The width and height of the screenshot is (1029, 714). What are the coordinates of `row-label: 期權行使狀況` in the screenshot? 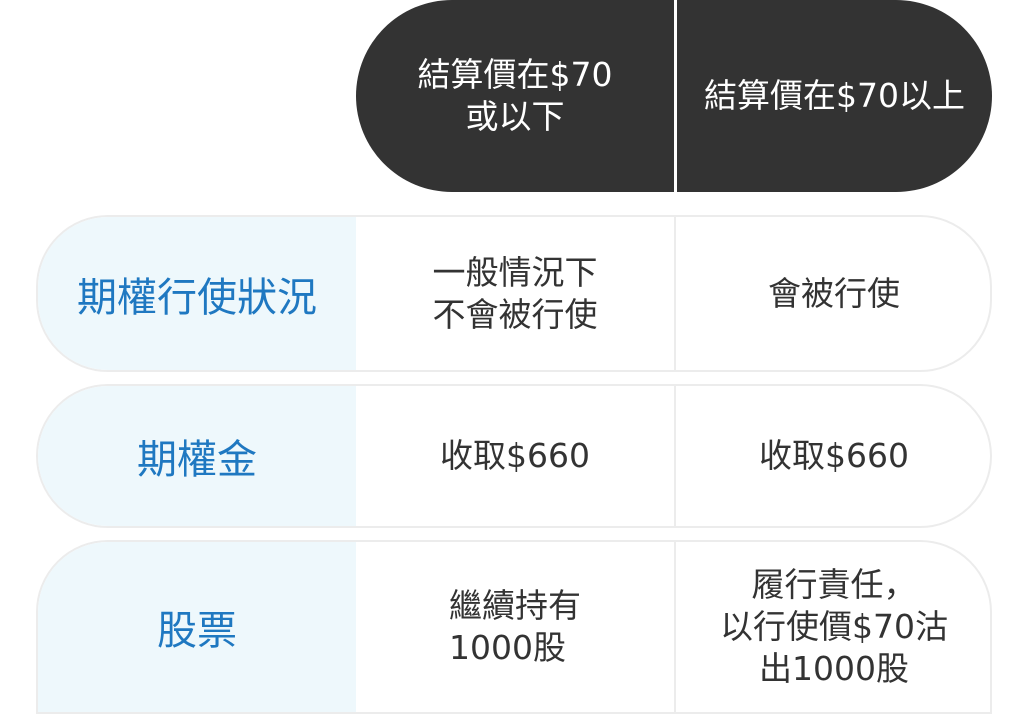 It's located at (197, 293).